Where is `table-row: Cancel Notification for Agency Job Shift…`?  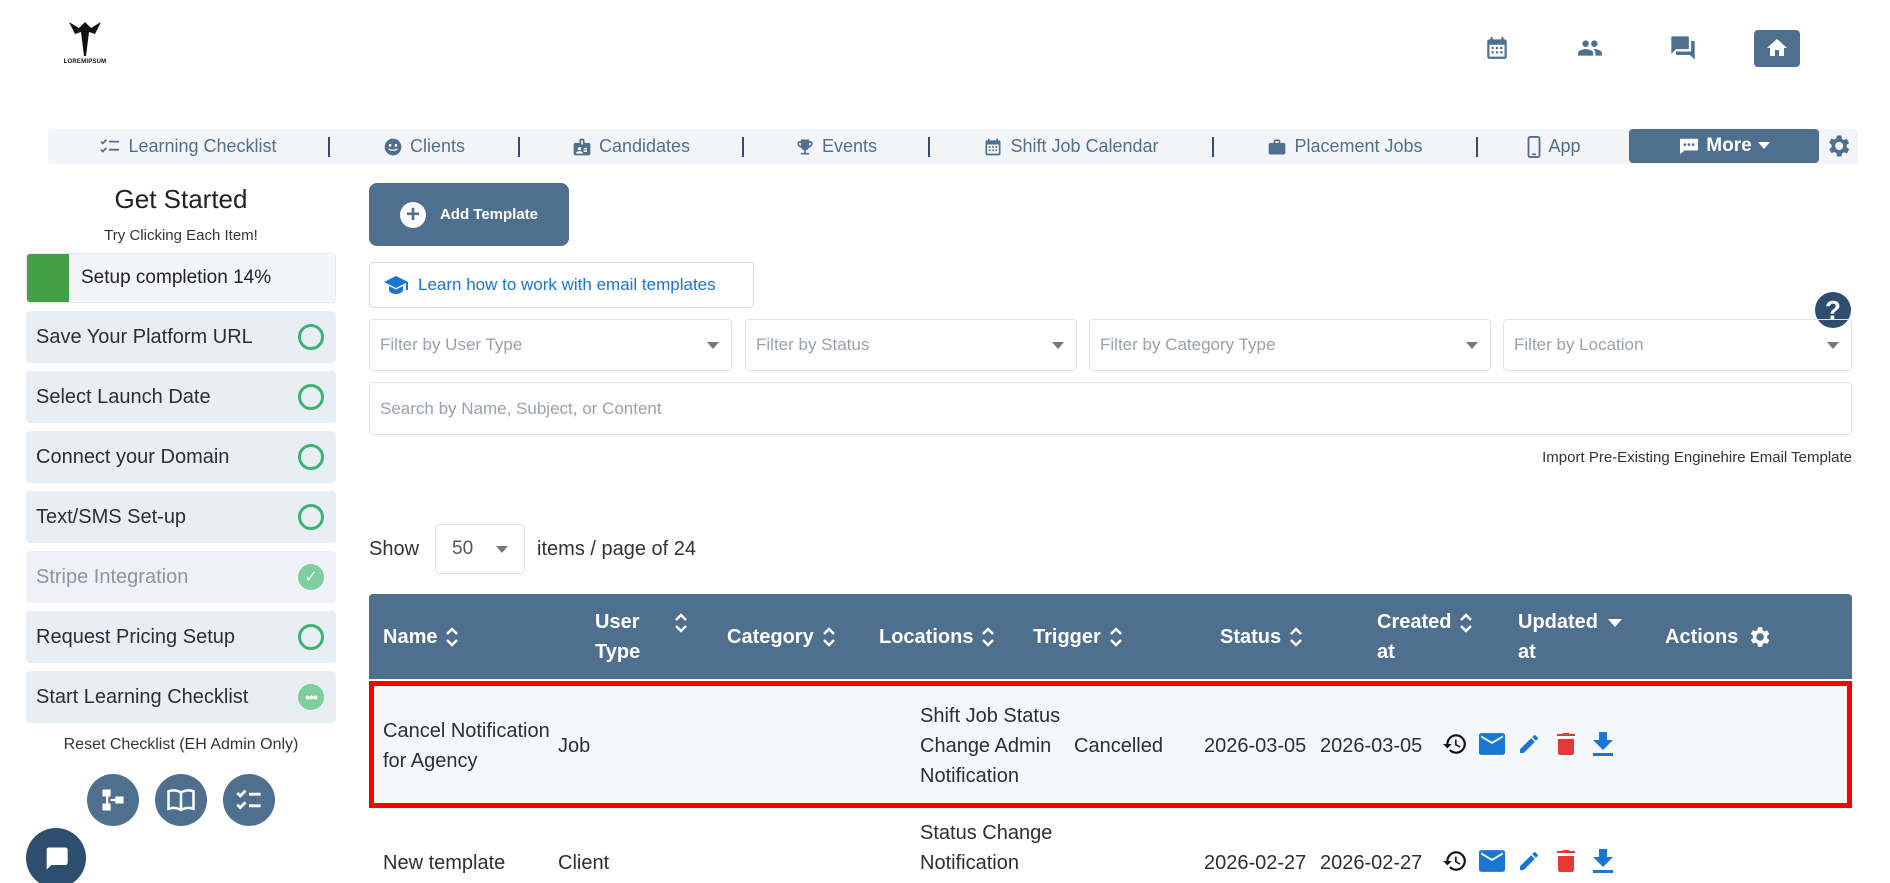
table-row: Cancel Notification for Agency Job Shift… is located at coordinates (1110, 744).